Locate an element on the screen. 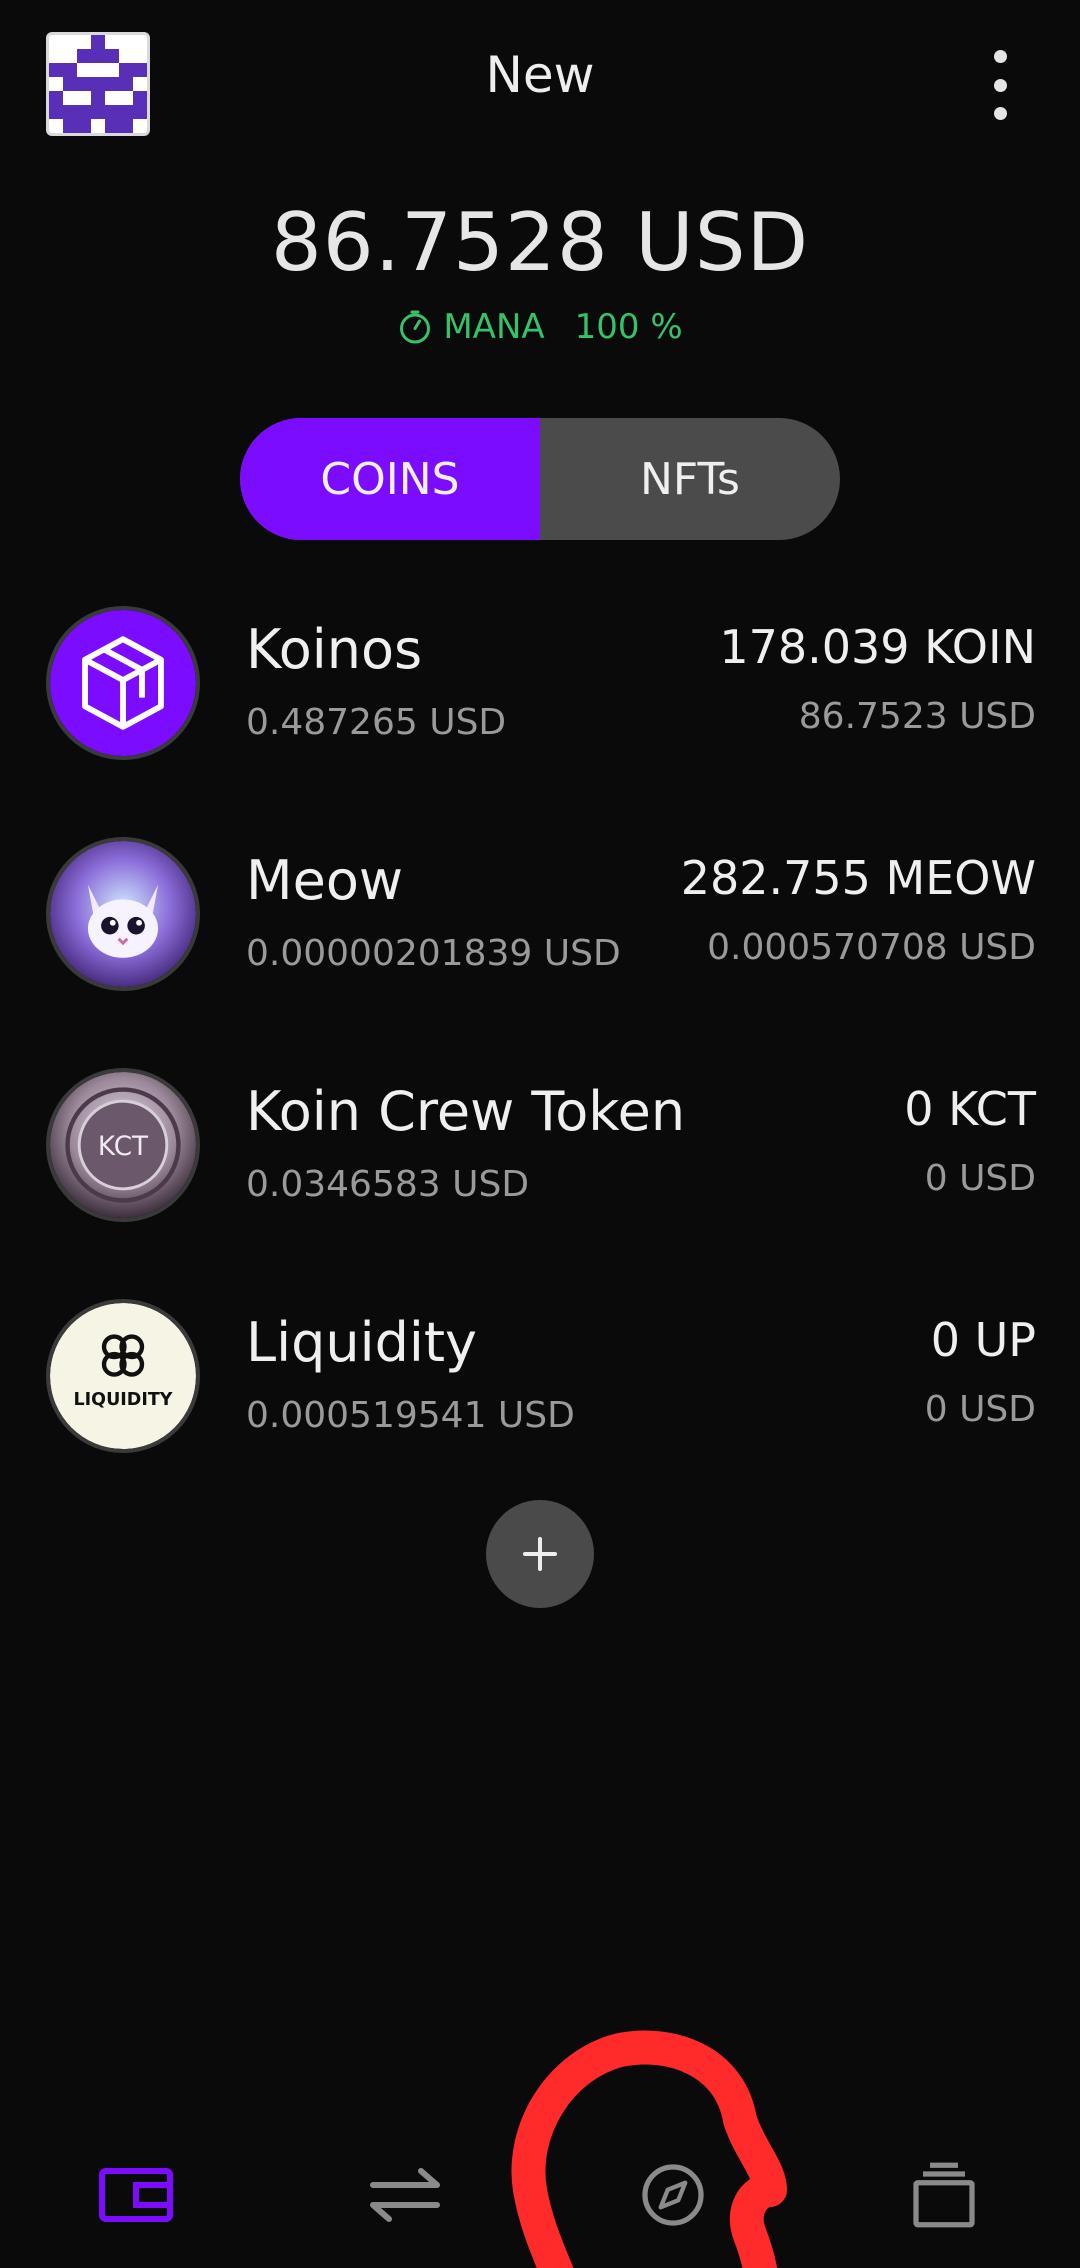  nav-wallet is located at coordinates (136, 2195).